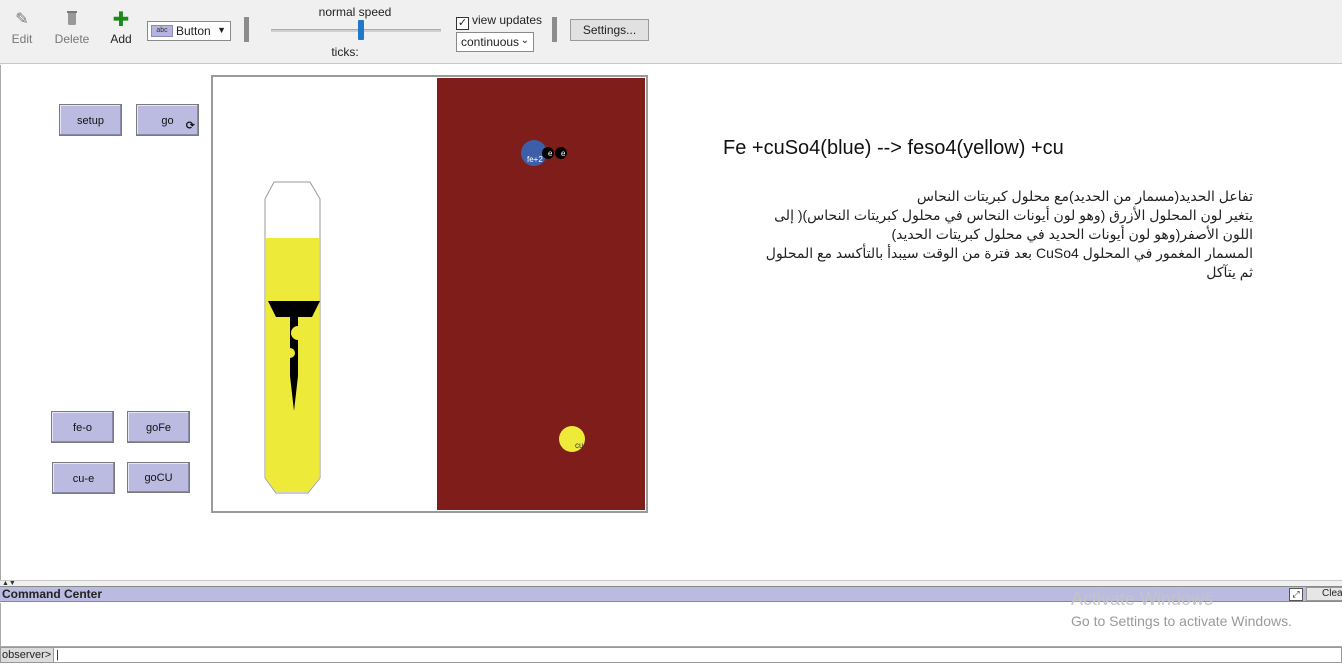  I want to click on delete-label: Delete, so click(72, 39).